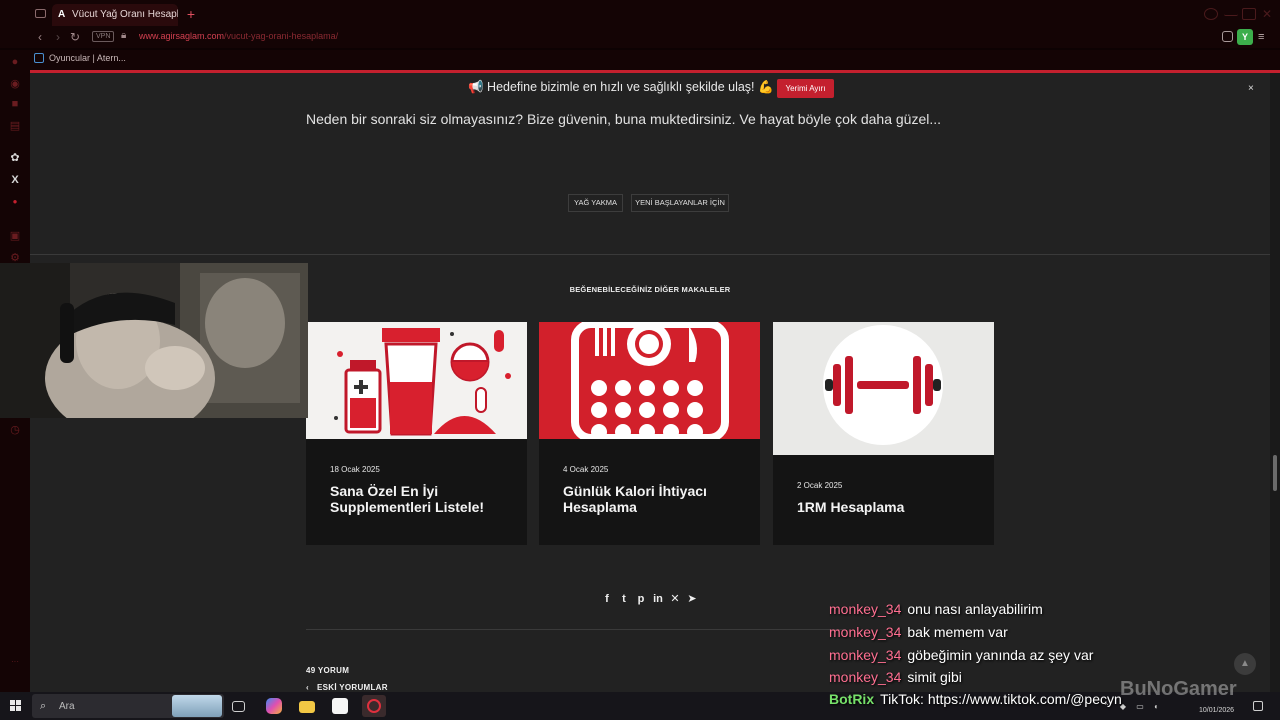 This screenshot has height=720, width=1280. What do you see at coordinates (1251, 88) in the screenshot?
I see `close-announcement-icon: ×` at bounding box center [1251, 88].